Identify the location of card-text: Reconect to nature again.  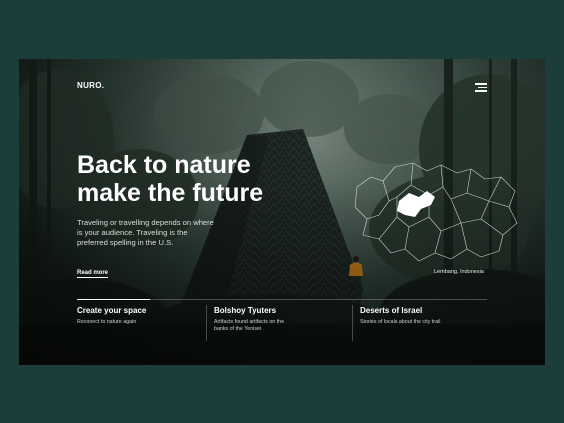
(107, 322).